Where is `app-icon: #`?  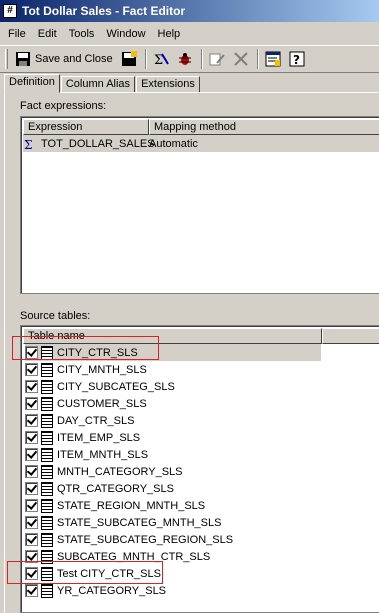 app-icon: # is located at coordinates (10, 11).